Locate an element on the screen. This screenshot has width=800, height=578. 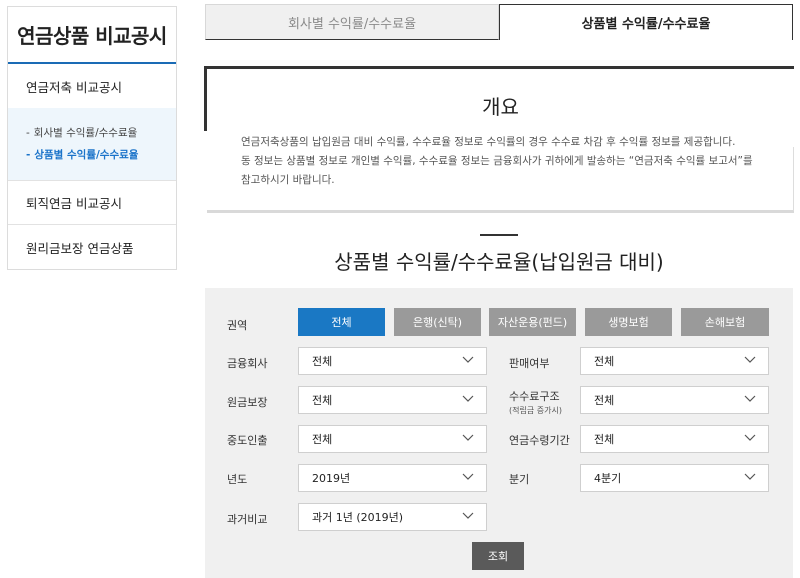
region-nonlife-insurance-button: 손해보험 is located at coordinates (725, 322).